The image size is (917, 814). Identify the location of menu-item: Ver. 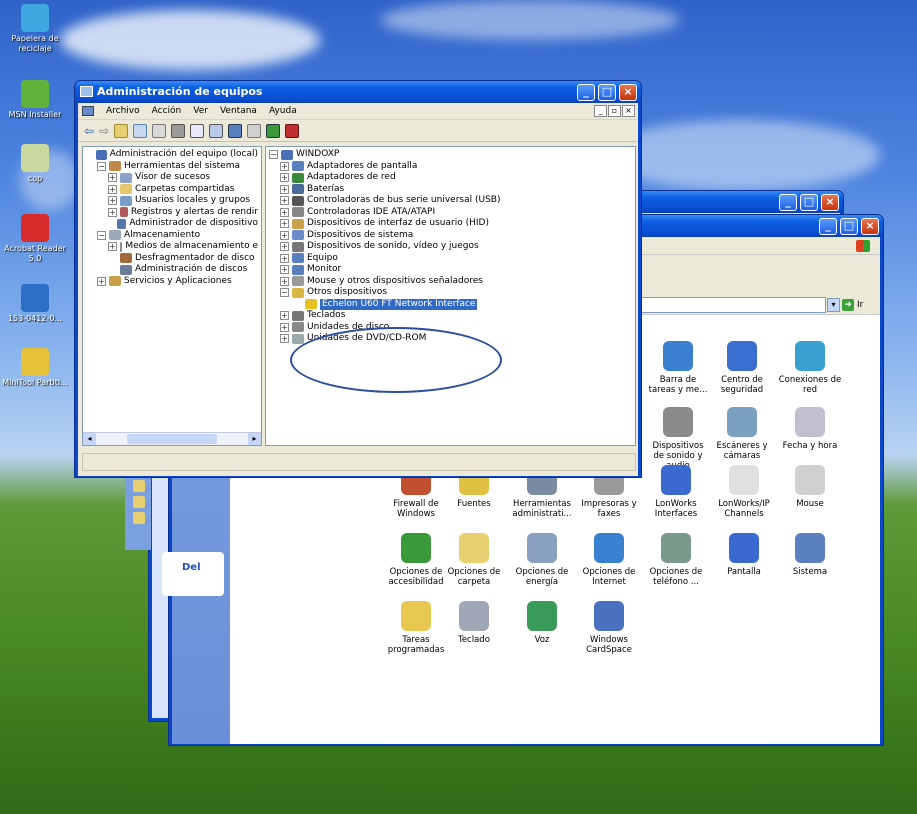
(200, 111).